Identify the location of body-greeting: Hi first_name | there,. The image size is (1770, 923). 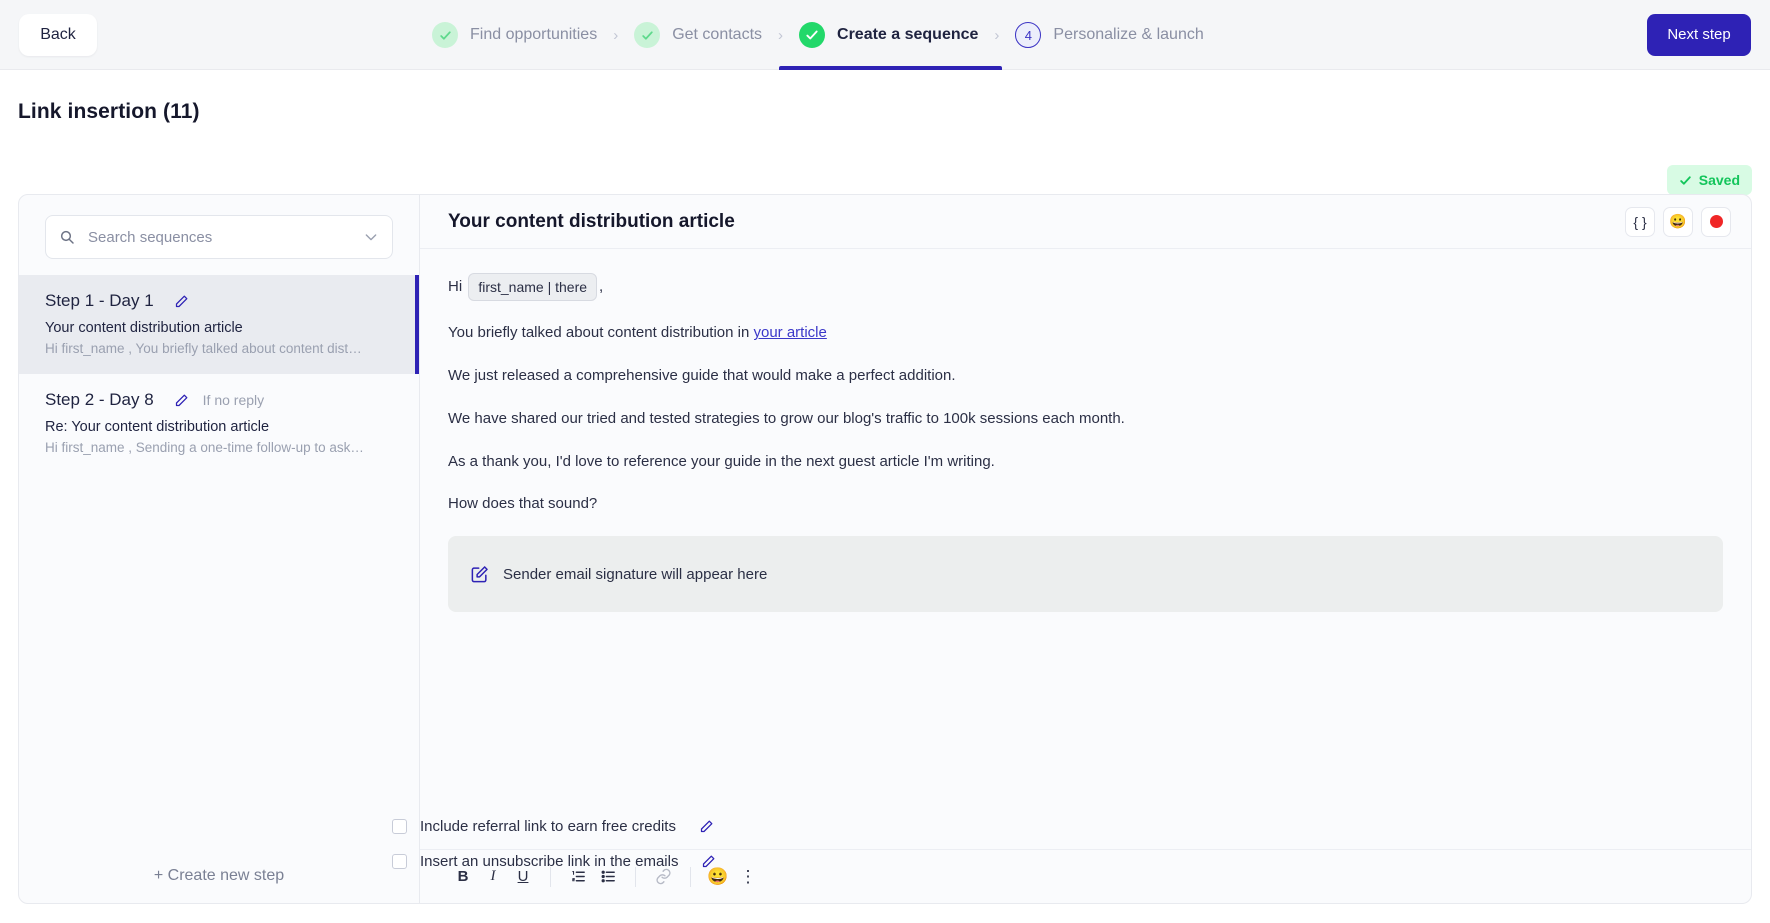
(1085, 287).